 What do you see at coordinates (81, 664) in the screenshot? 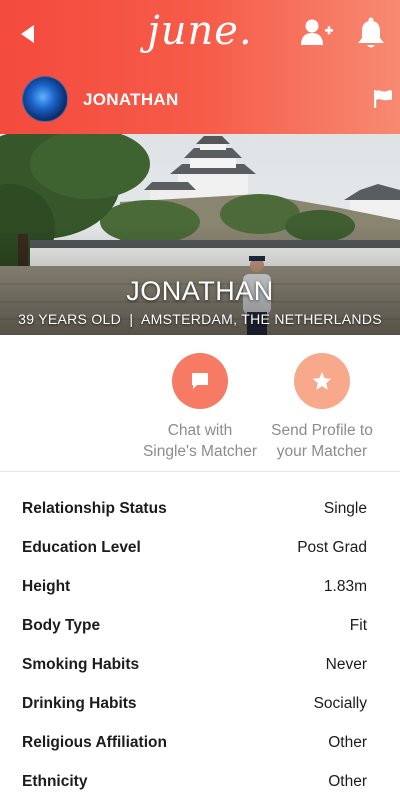
I see `detail-label: Smoking Habits` at bounding box center [81, 664].